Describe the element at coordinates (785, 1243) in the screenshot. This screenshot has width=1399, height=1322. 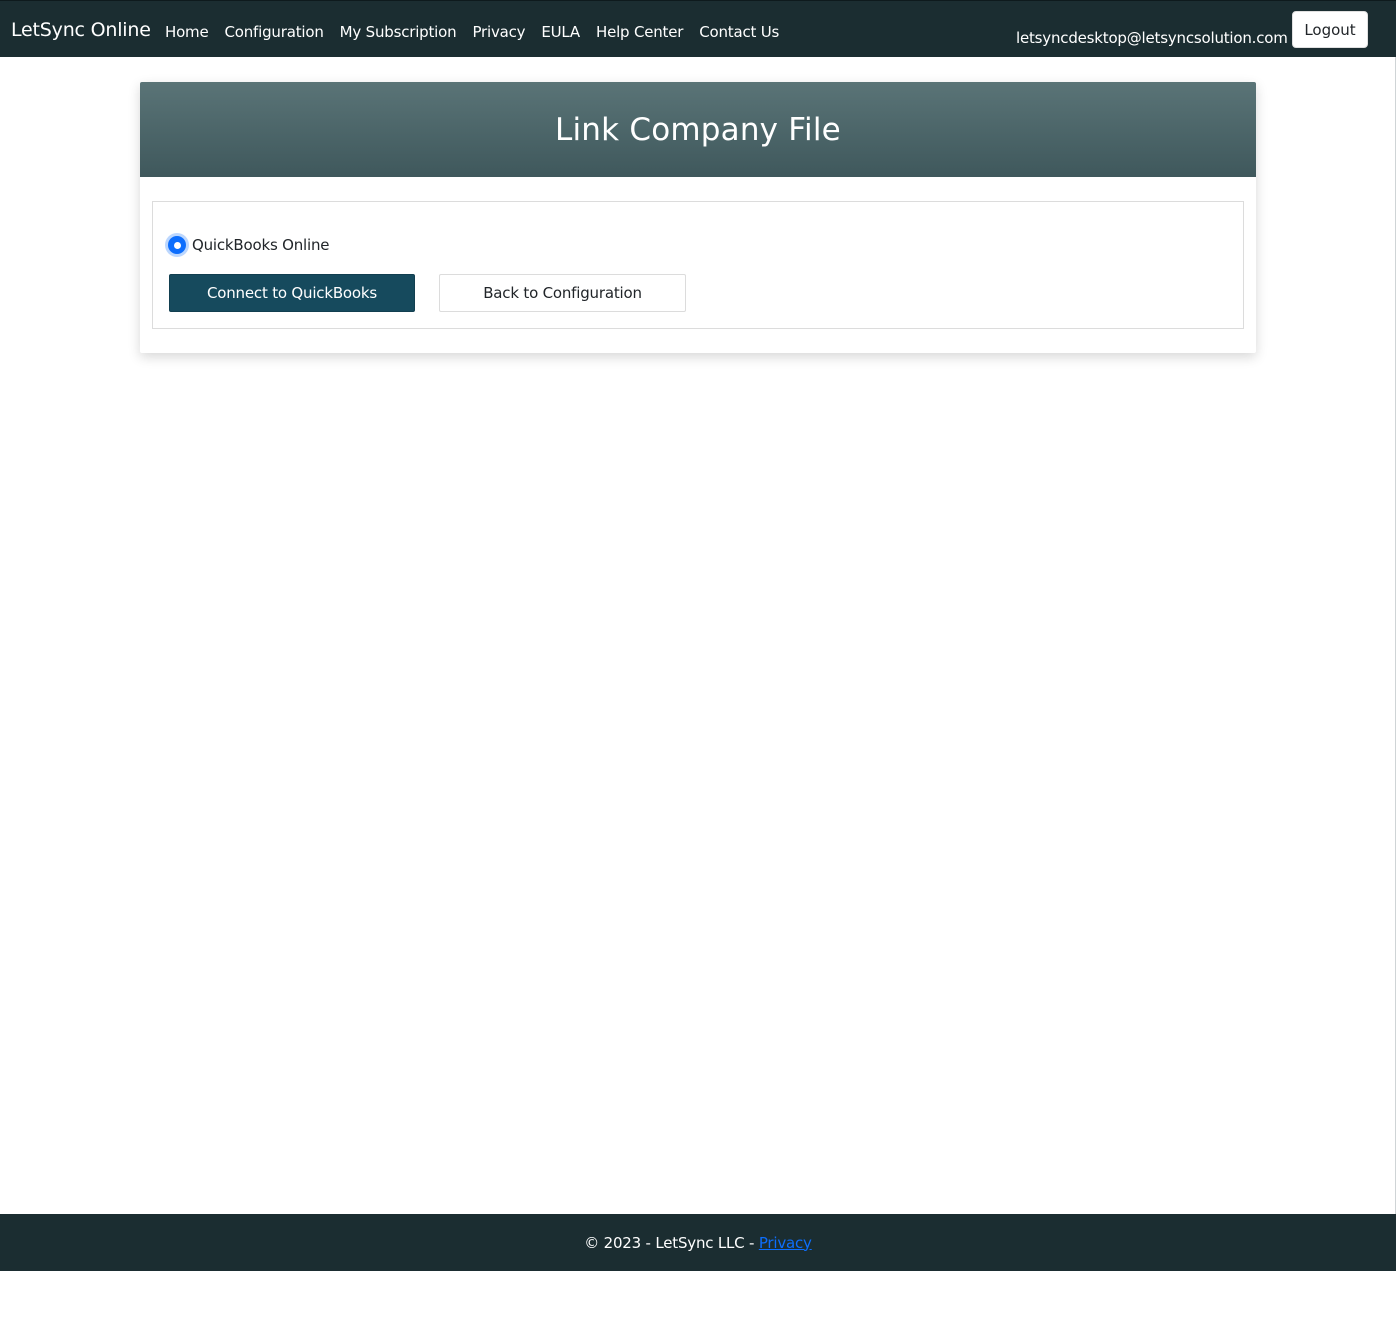
I see `footer-privacy-link: Privacy` at that location.